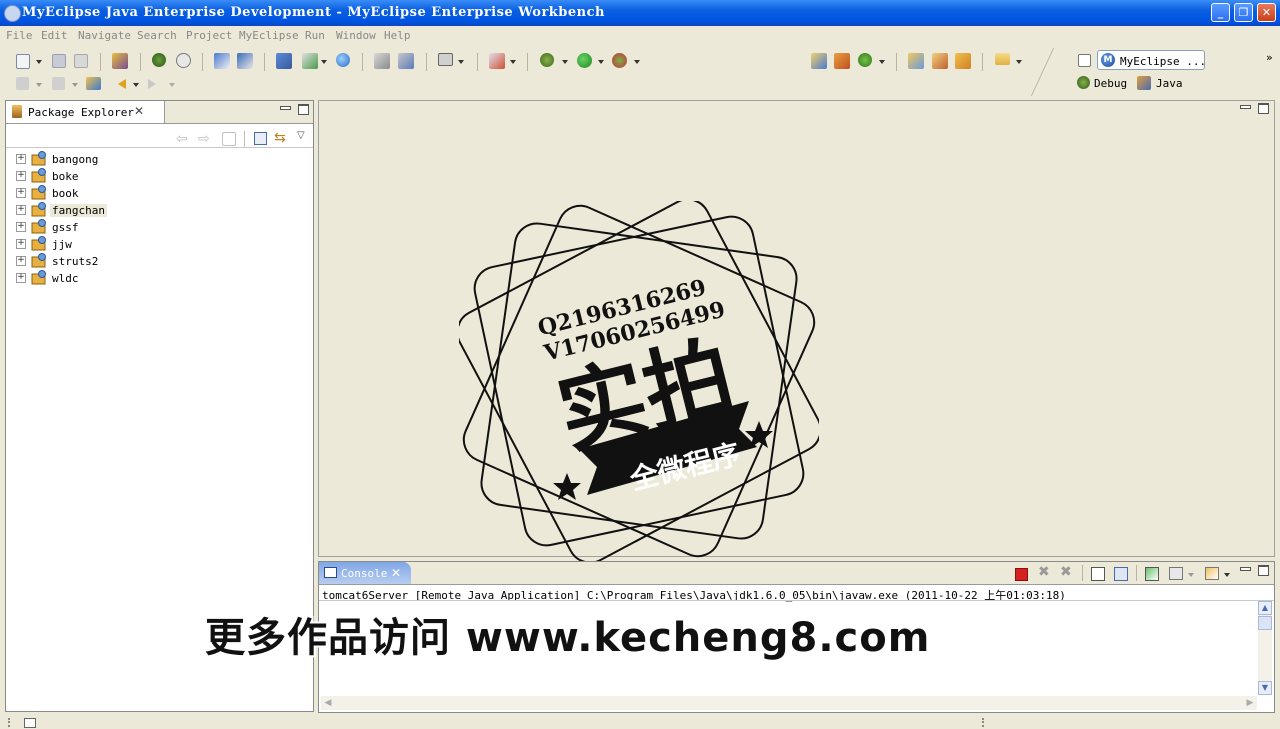 The image size is (1280, 729). Describe the element at coordinates (59, 61) in the screenshot. I see `save-icon` at that location.